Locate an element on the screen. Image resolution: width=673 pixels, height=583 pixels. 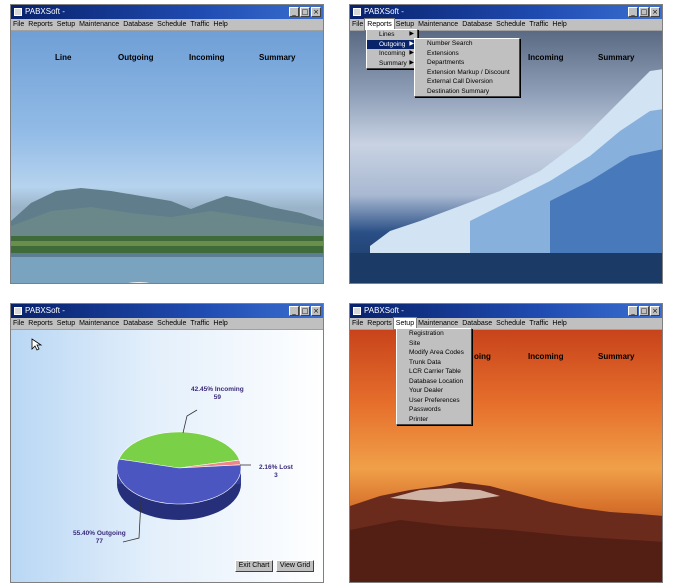
menu-item-destination-summary: Destination Summary is located at coordinates (467, 92).